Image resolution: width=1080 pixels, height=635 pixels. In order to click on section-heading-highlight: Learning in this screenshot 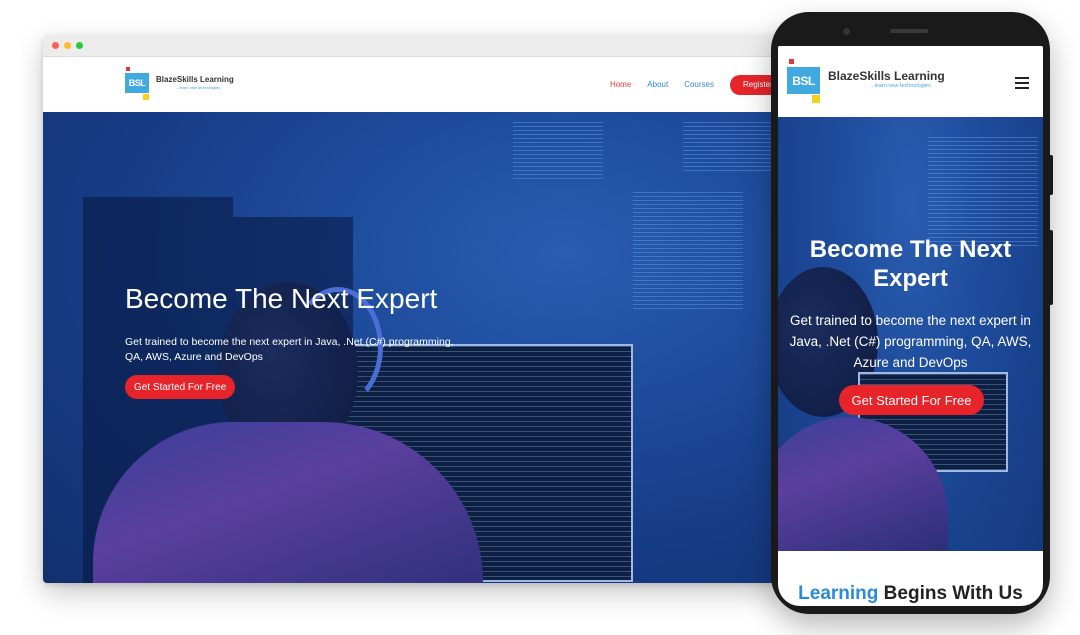, I will do `click(838, 593)`.